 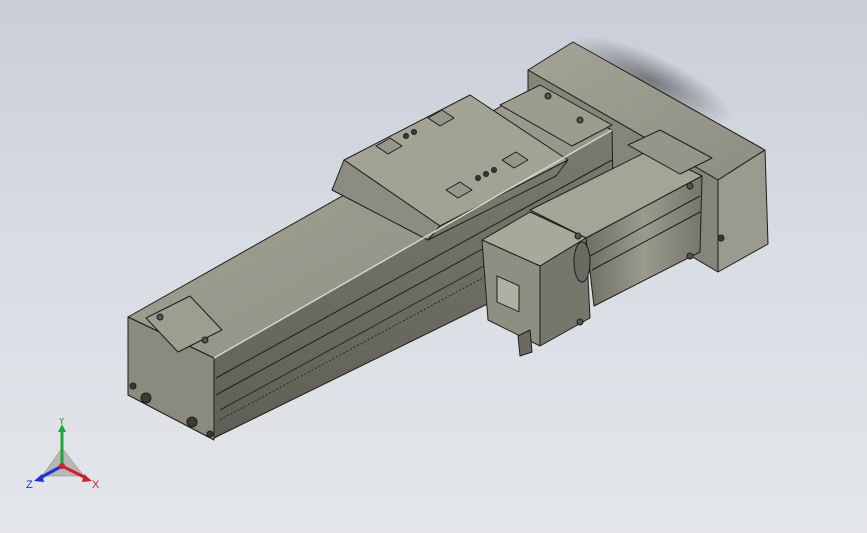 I want to click on motor-ring, so click(x=582, y=262).